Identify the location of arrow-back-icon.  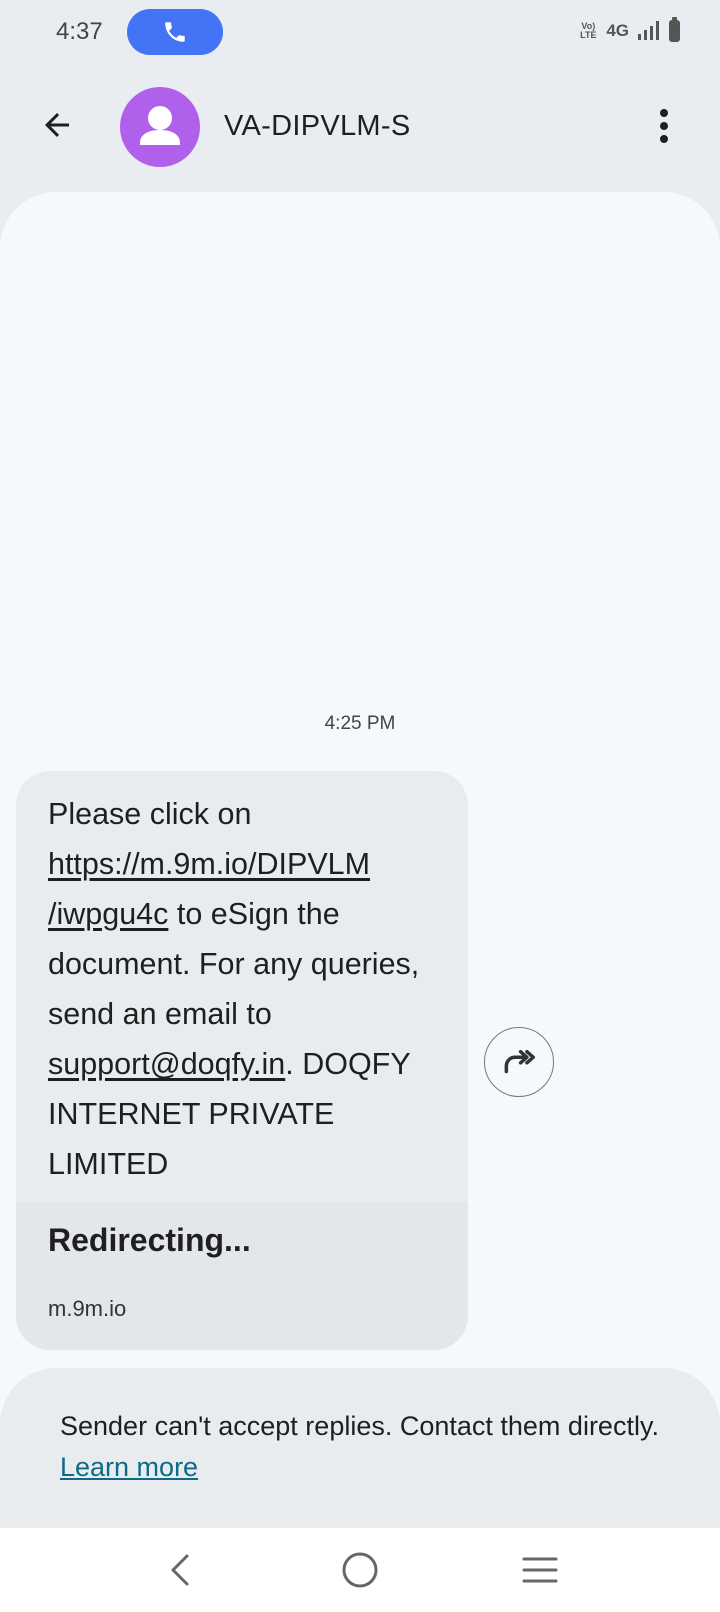
(57, 125).